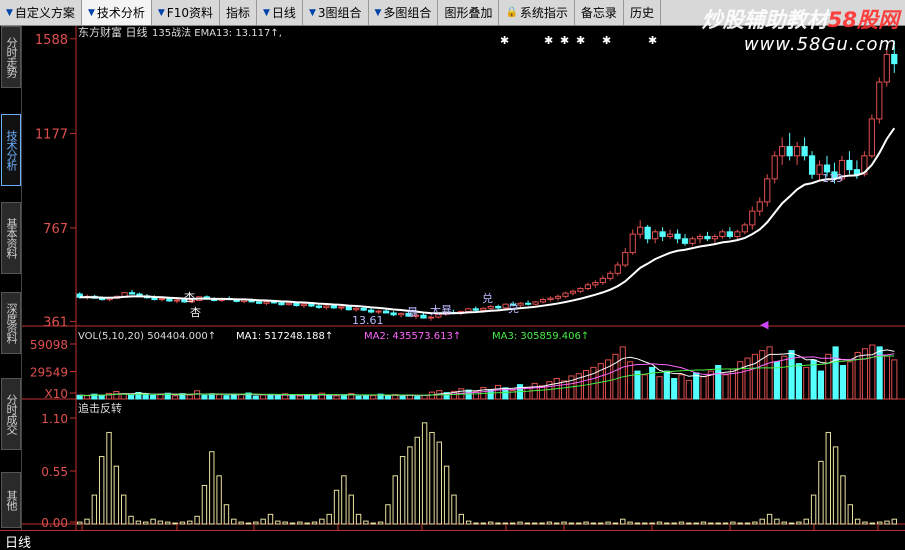 The width and height of the screenshot is (905, 550). Describe the element at coordinates (55, 229) in the screenshot. I see `price-tick-label: 767` at that location.